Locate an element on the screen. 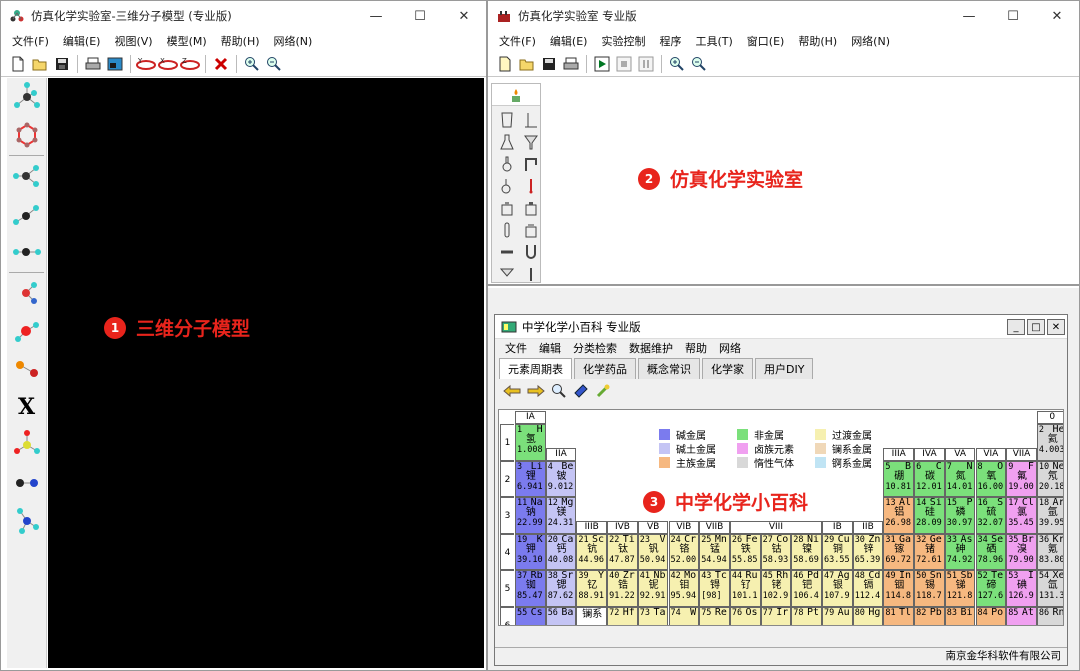 The image size is (1080, 671). element-cell: 6 C 碳 12.01 is located at coordinates (929, 478).